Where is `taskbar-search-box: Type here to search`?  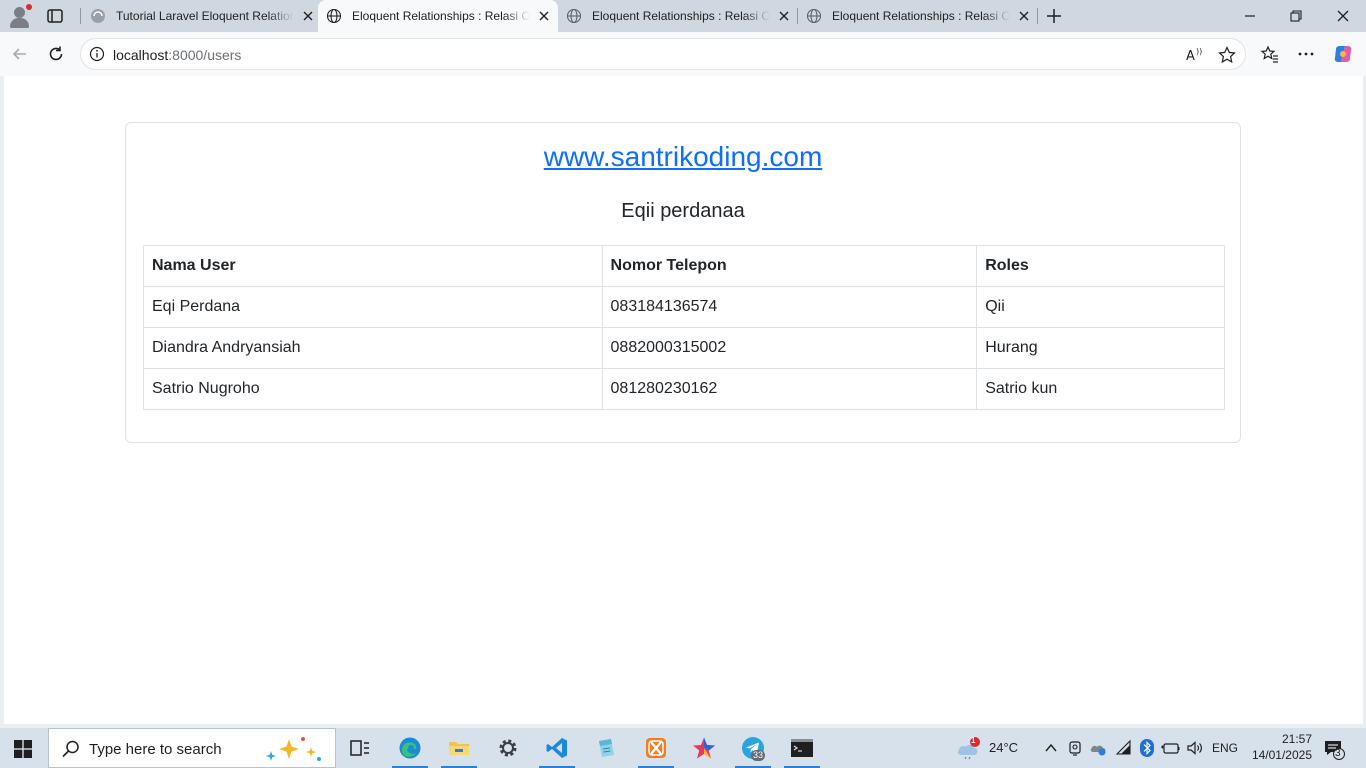
taskbar-search-box: Type here to search is located at coordinates (192, 748).